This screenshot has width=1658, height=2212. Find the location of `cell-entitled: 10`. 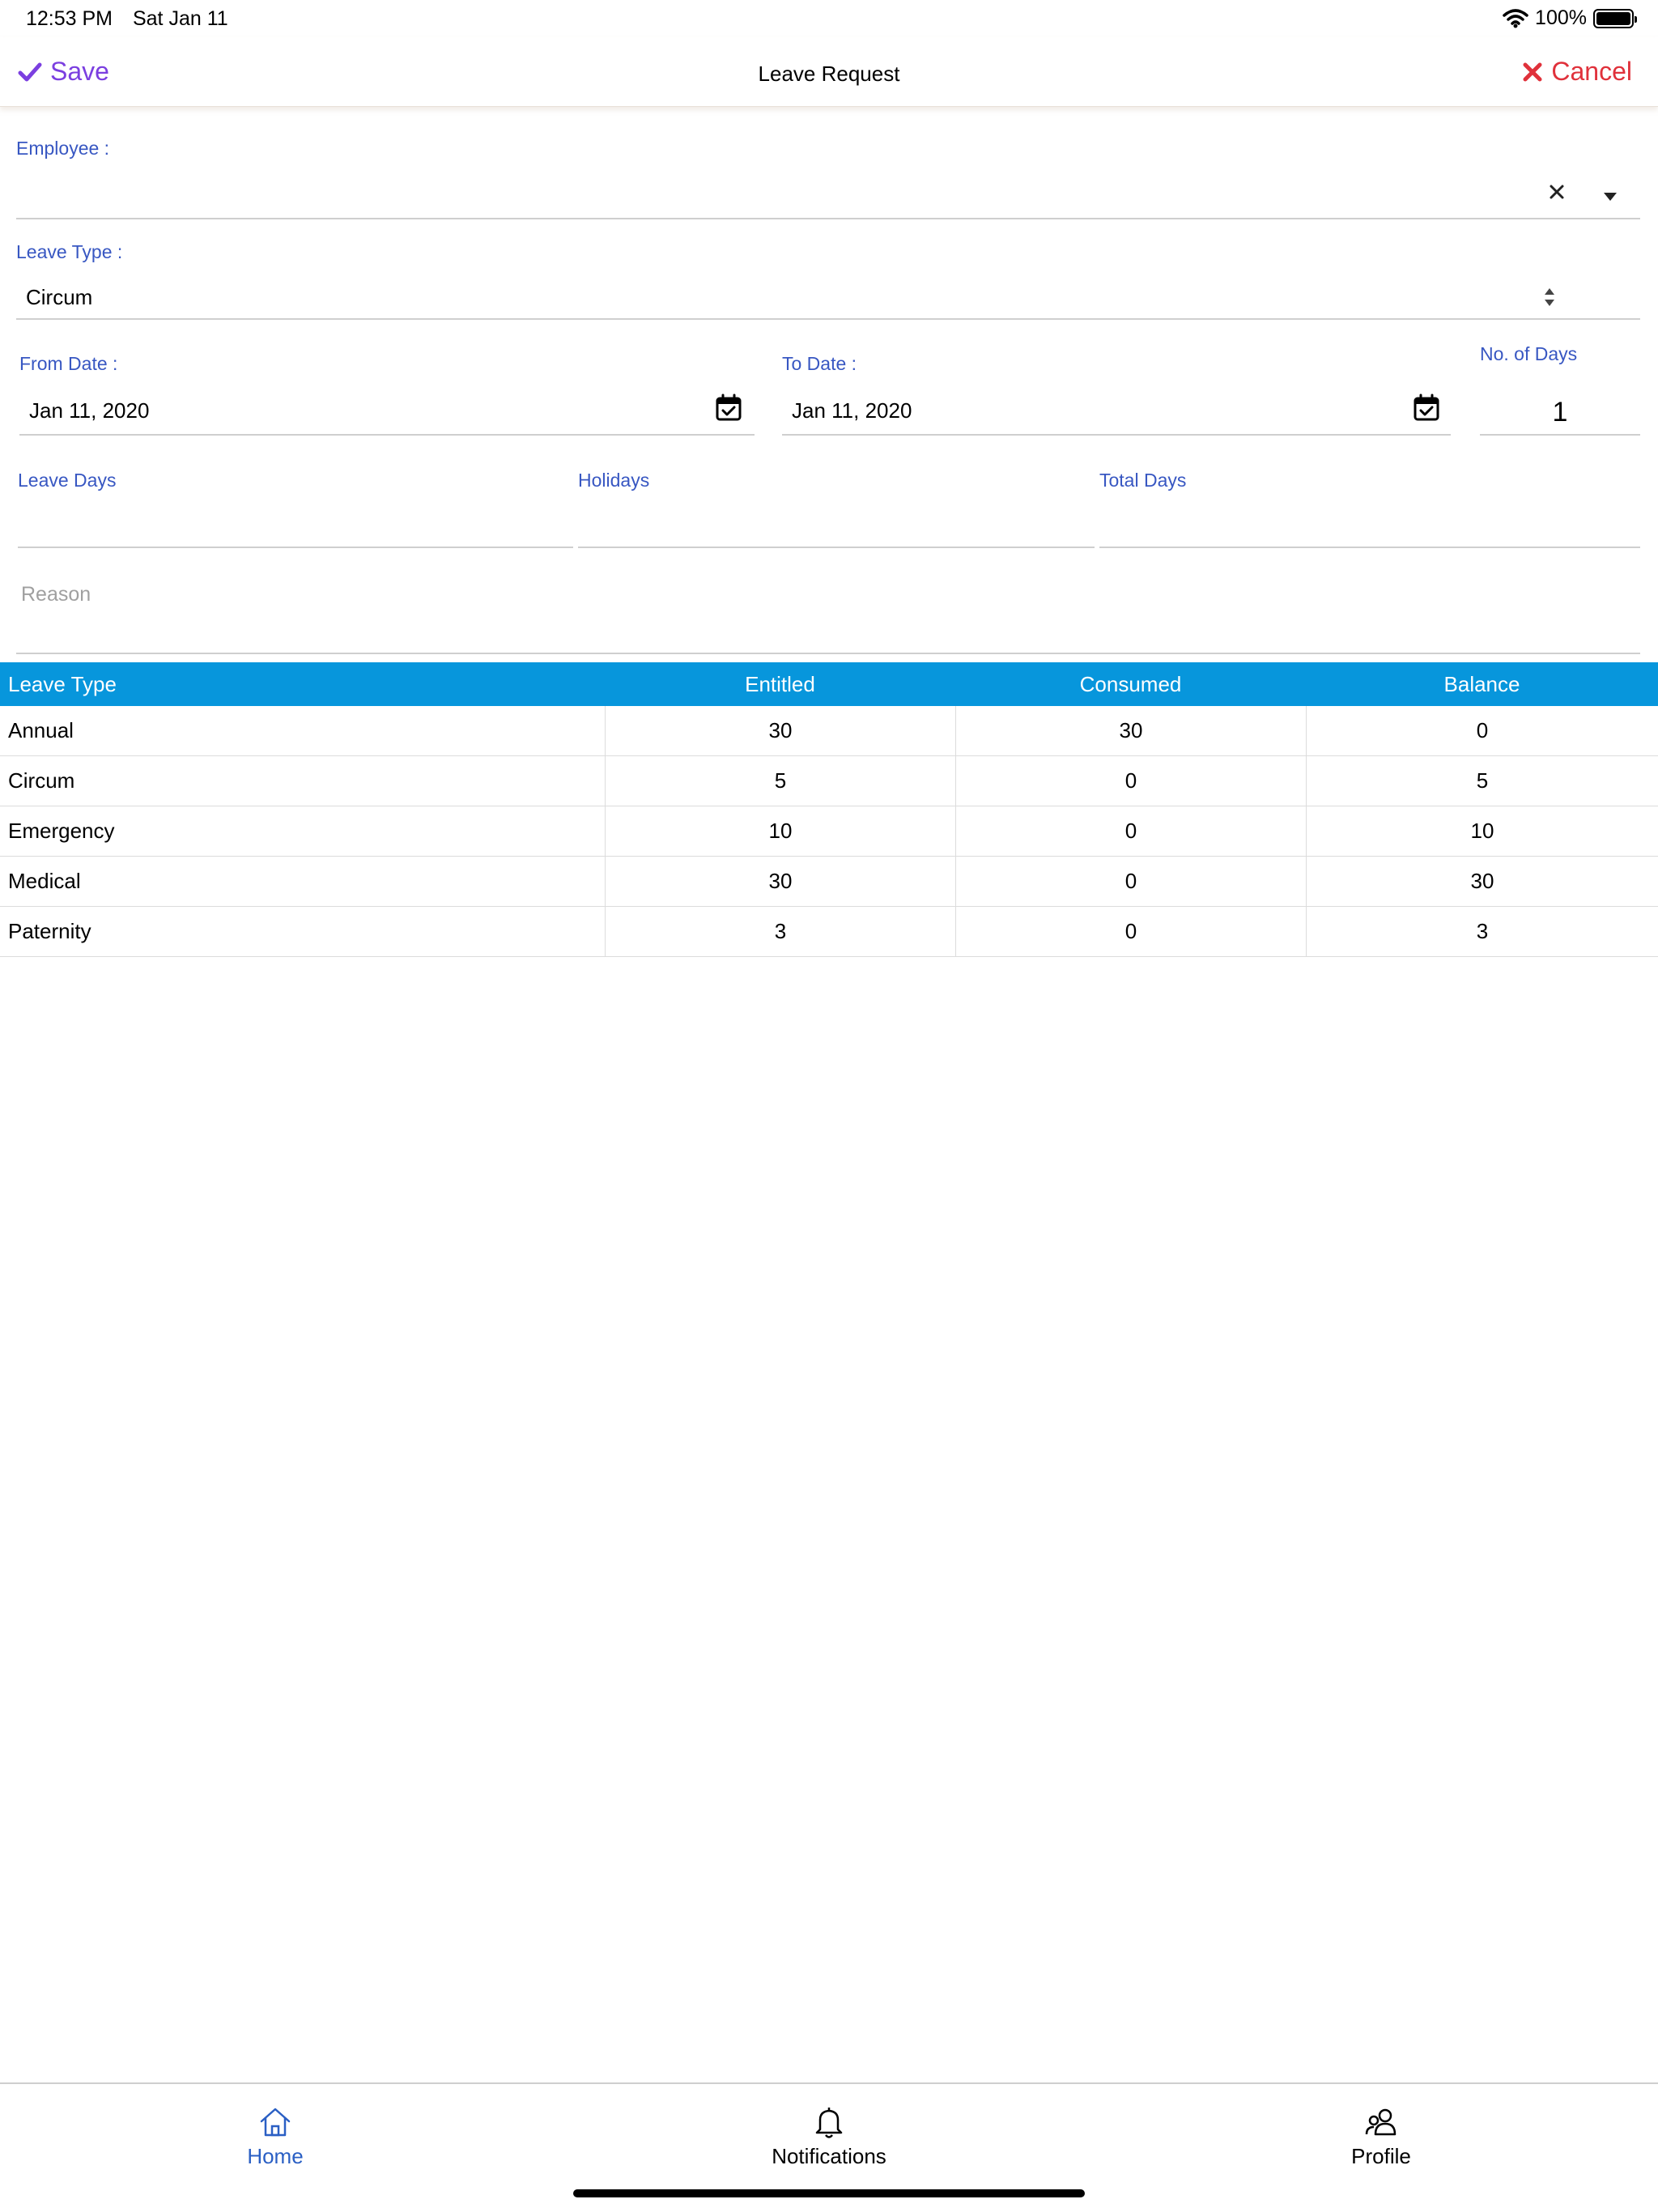

cell-entitled: 10 is located at coordinates (780, 831).